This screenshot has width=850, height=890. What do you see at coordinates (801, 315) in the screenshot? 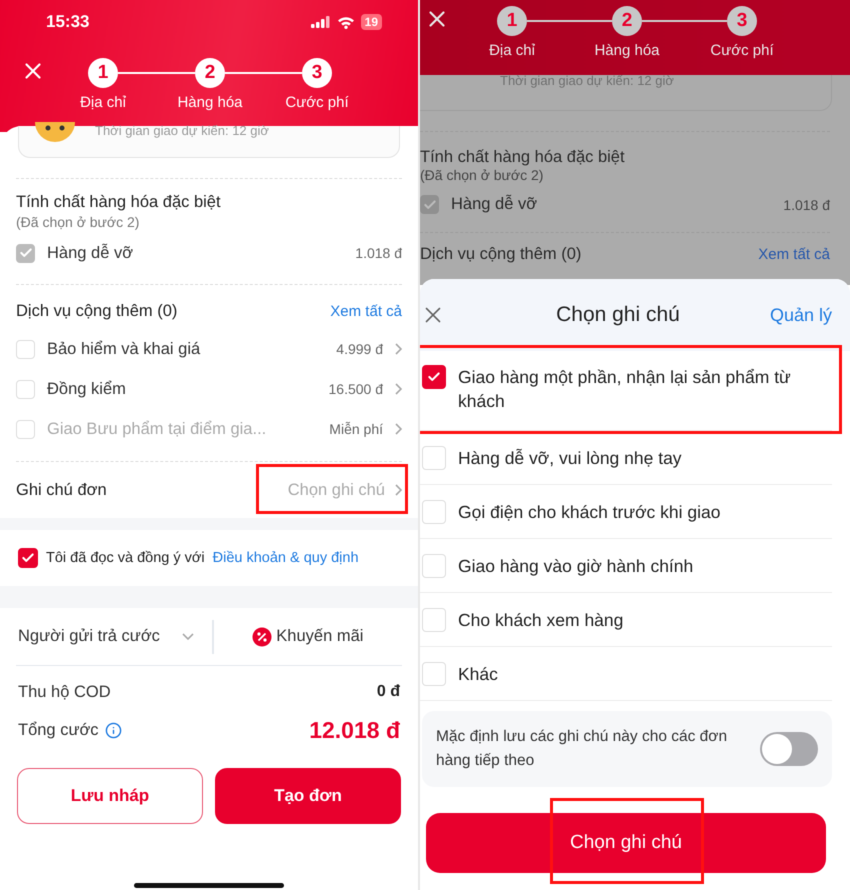
I see `manage-link: Quản lý` at bounding box center [801, 315].